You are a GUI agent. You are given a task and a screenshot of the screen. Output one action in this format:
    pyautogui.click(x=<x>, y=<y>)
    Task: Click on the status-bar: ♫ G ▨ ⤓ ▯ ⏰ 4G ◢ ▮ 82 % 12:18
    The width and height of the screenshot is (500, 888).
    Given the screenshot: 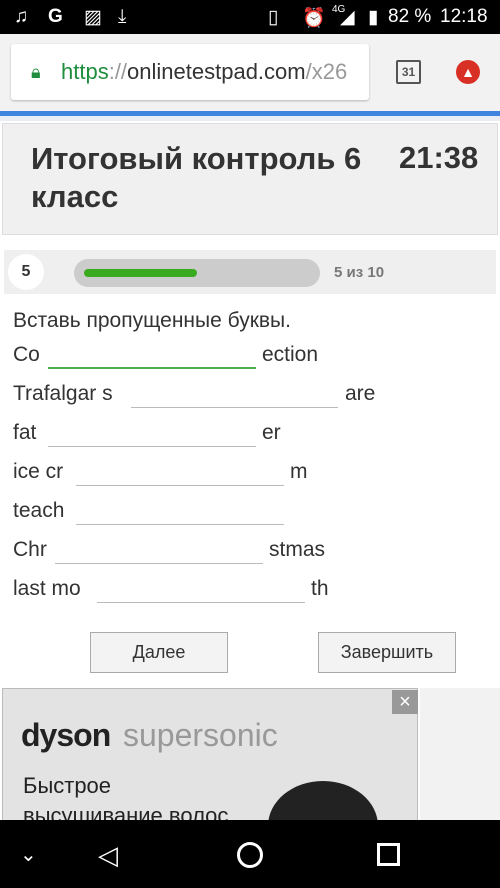 What is the action you would take?
    pyautogui.click(x=250, y=17)
    